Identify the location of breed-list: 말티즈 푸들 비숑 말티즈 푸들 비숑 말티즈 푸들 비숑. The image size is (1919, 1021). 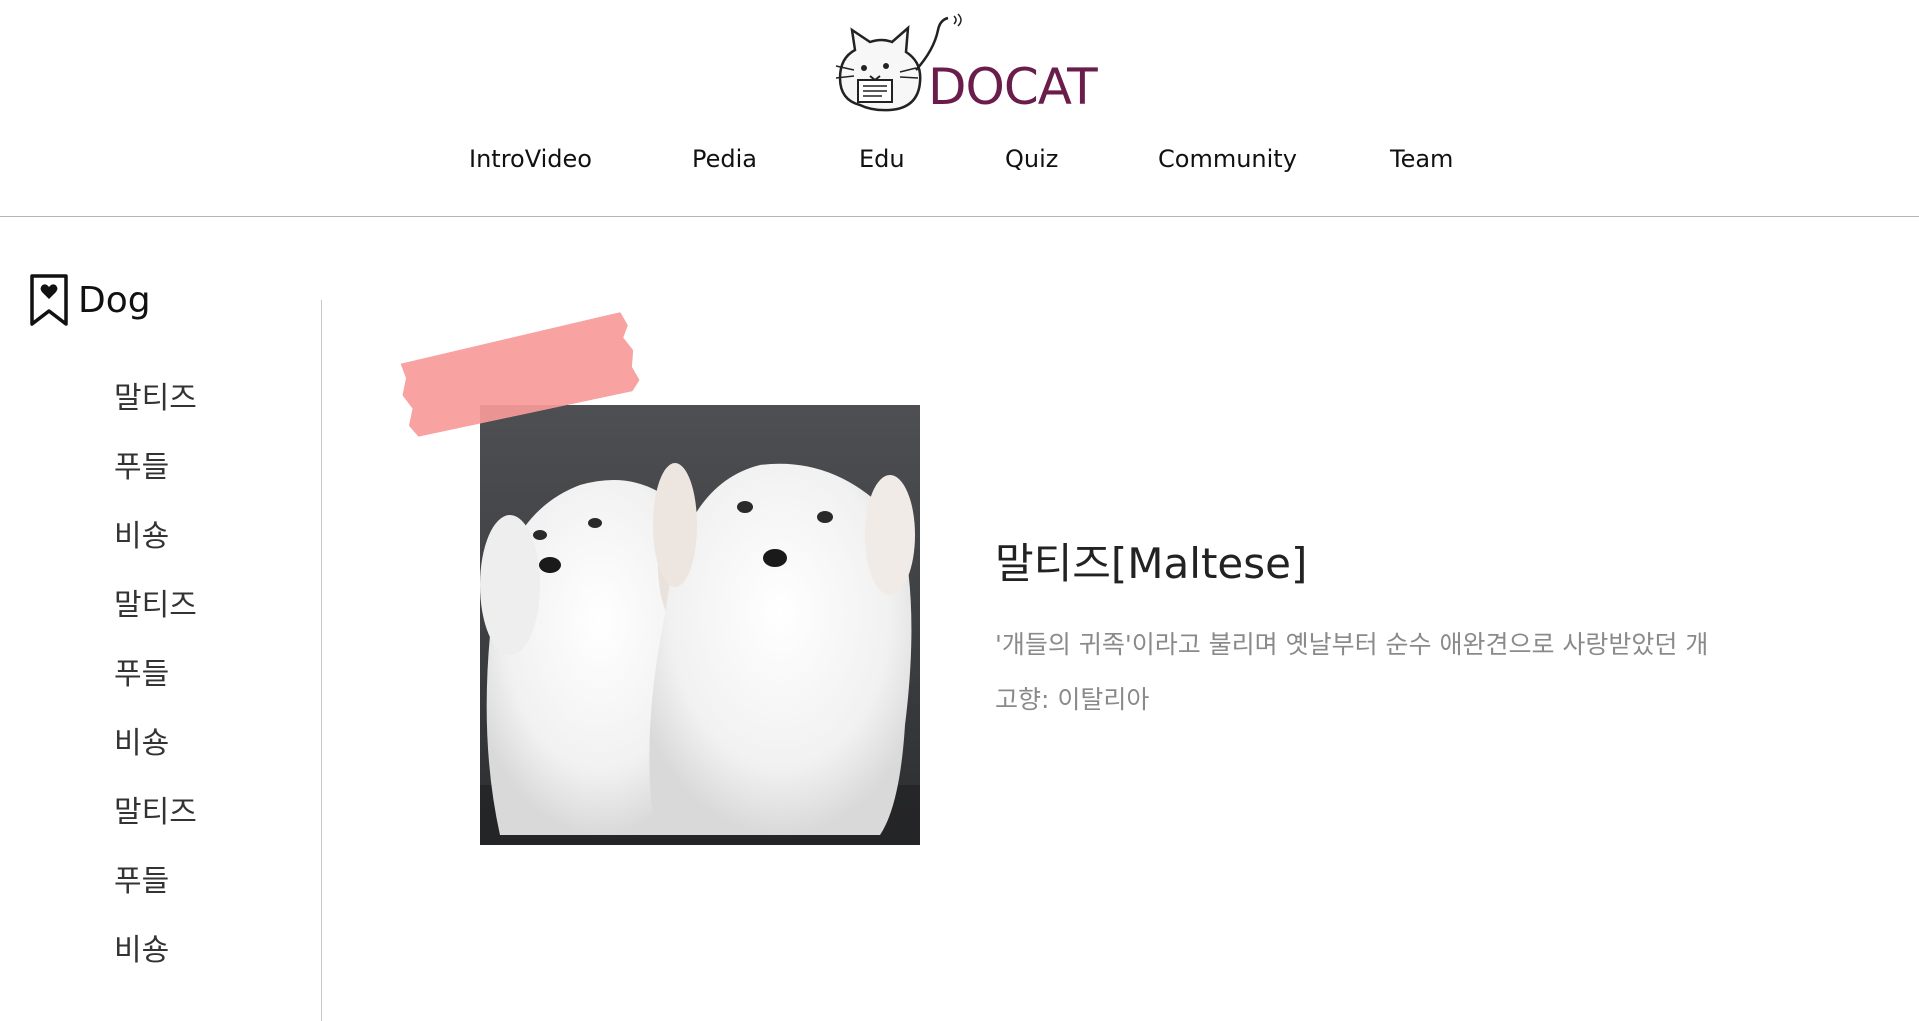
(155, 683).